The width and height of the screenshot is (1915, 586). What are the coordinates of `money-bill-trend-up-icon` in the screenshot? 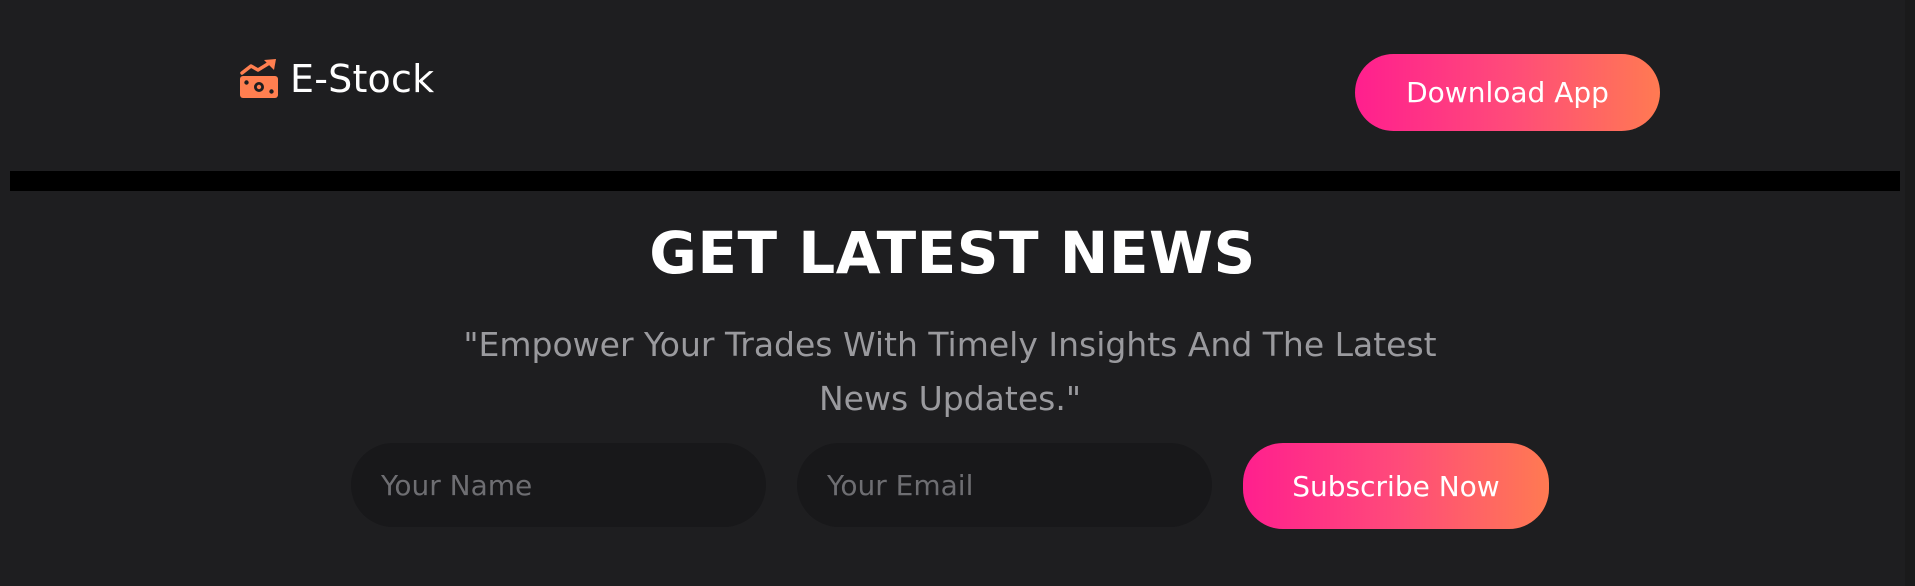 It's located at (259, 78).